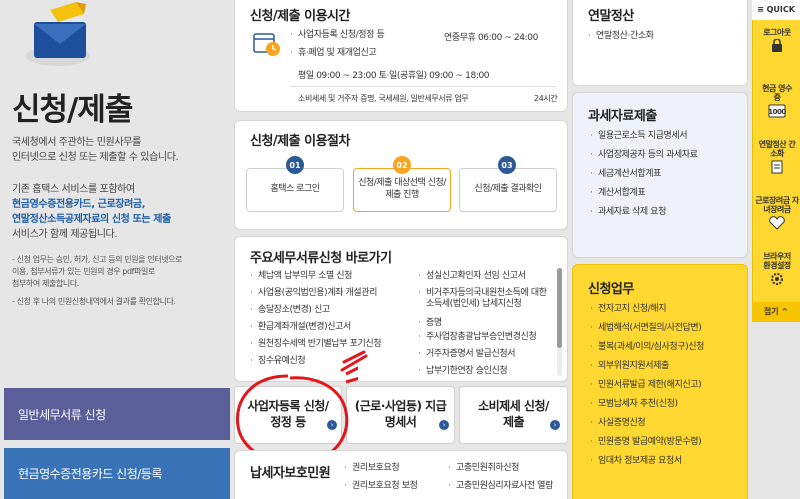  Describe the element at coordinates (777, 32) in the screenshot. I see `quick-logout-label: 로그아웃` at that location.